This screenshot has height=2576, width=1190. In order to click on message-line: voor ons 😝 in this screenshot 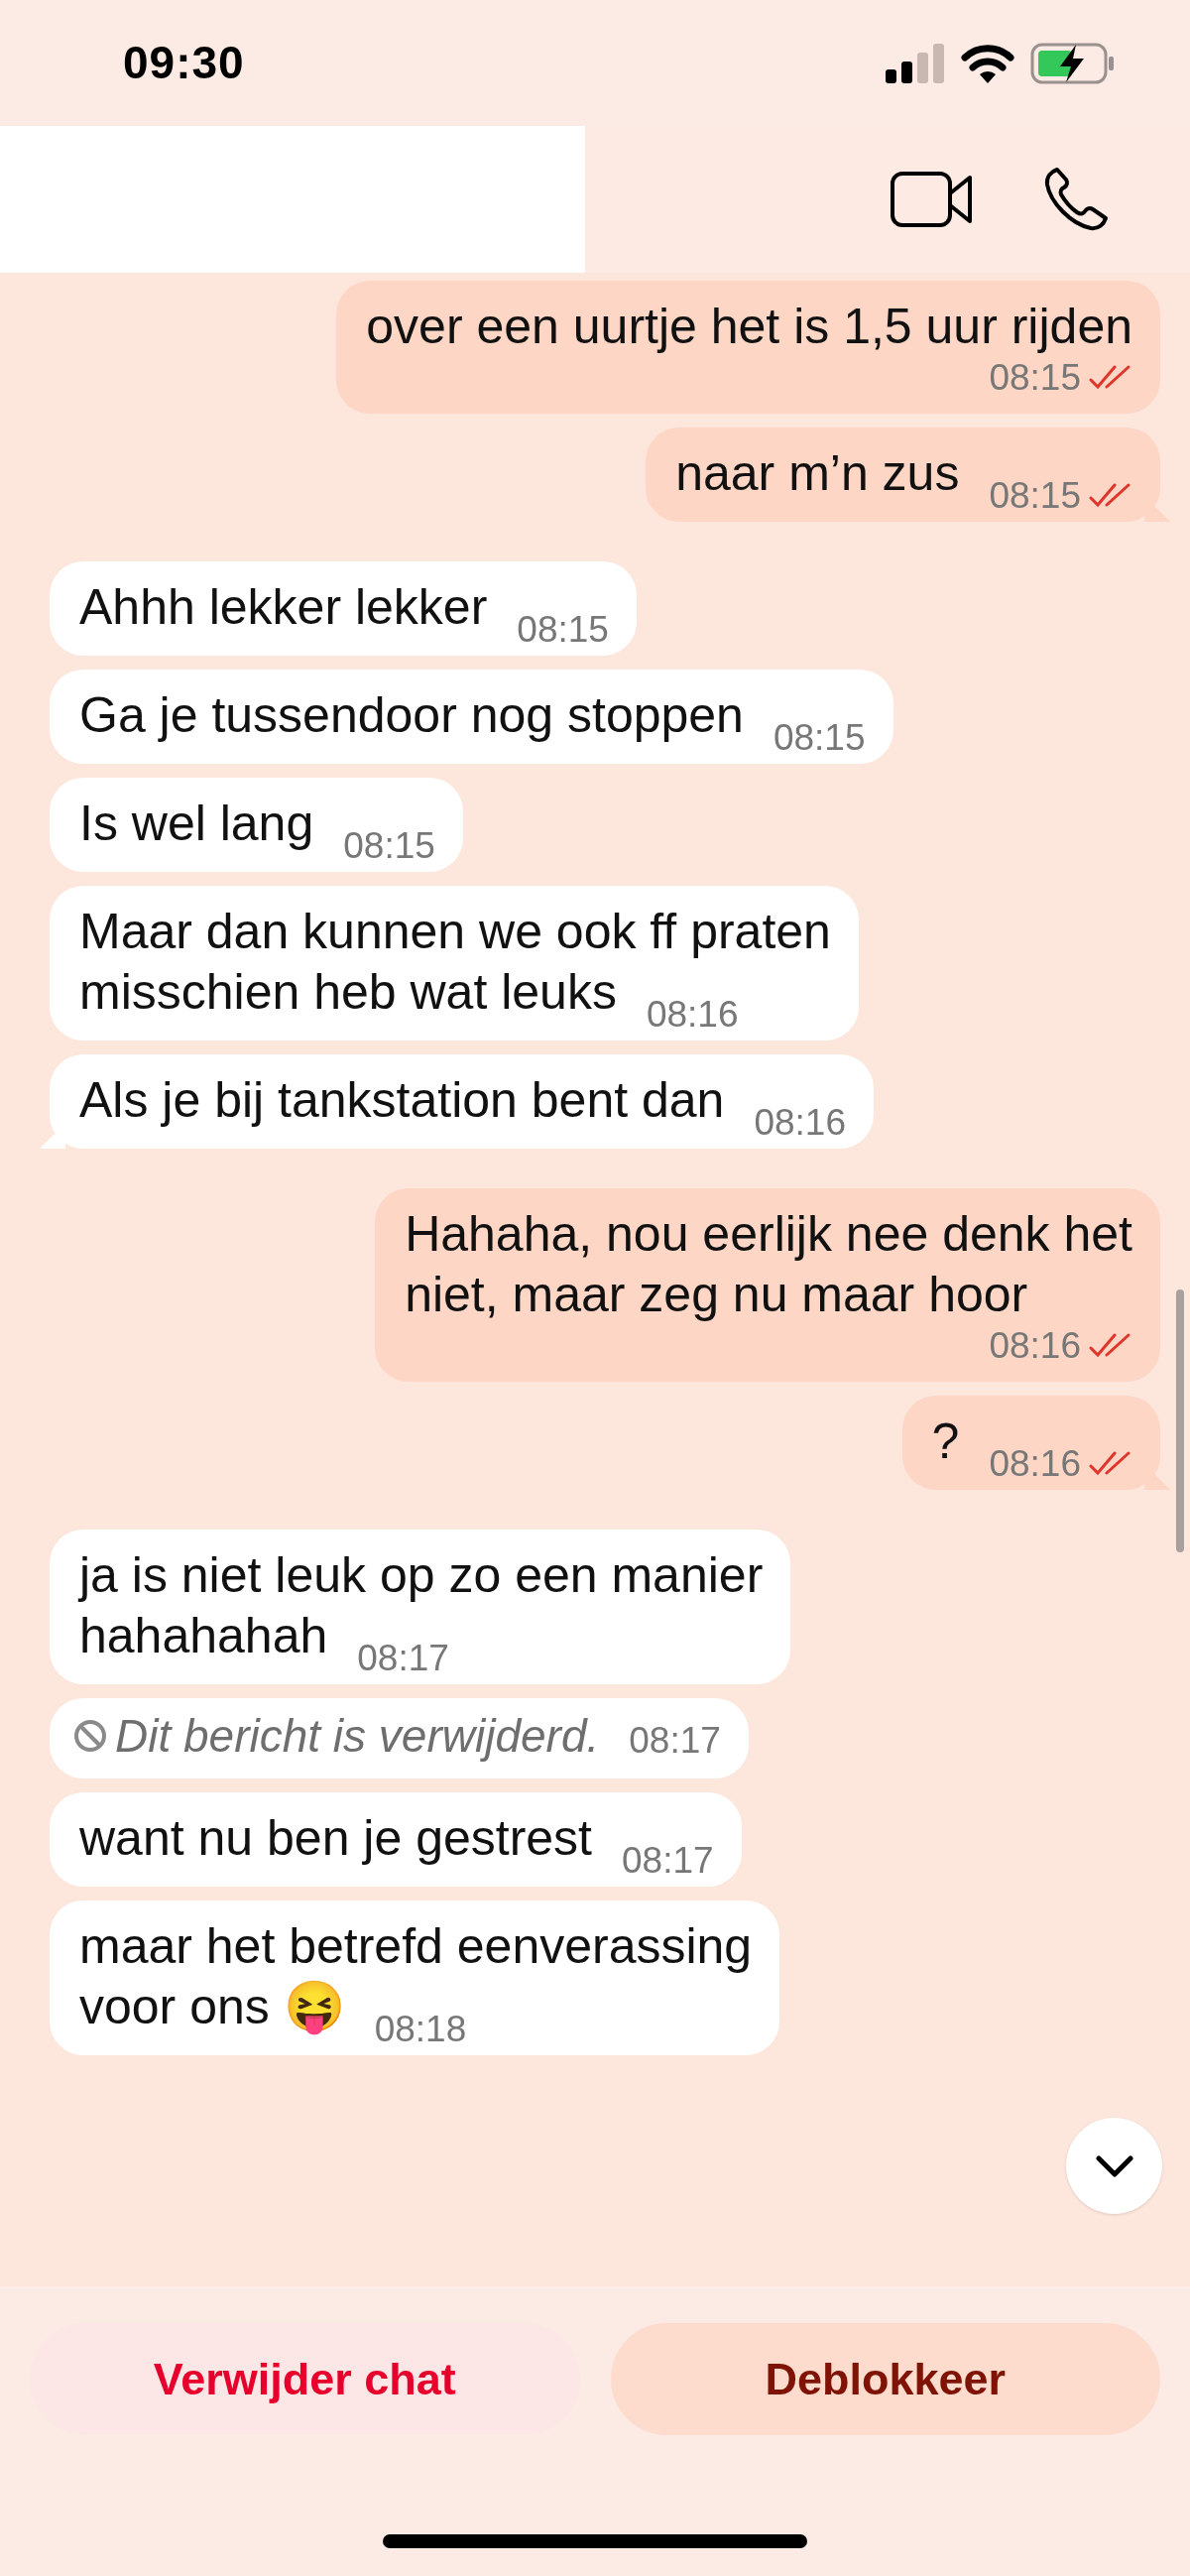, I will do `click(212, 2007)`.